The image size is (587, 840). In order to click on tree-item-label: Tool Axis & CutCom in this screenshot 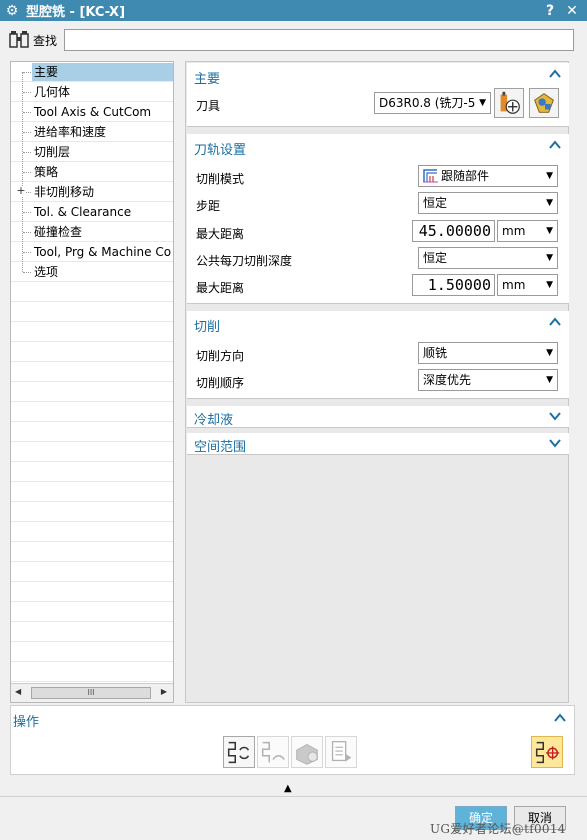, I will do `click(93, 112)`.